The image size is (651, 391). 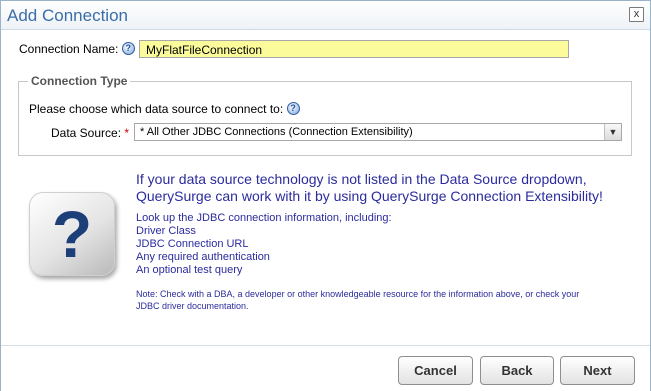 I want to click on data-source-label-row: Data Source: *, so click(x=90, y=133).